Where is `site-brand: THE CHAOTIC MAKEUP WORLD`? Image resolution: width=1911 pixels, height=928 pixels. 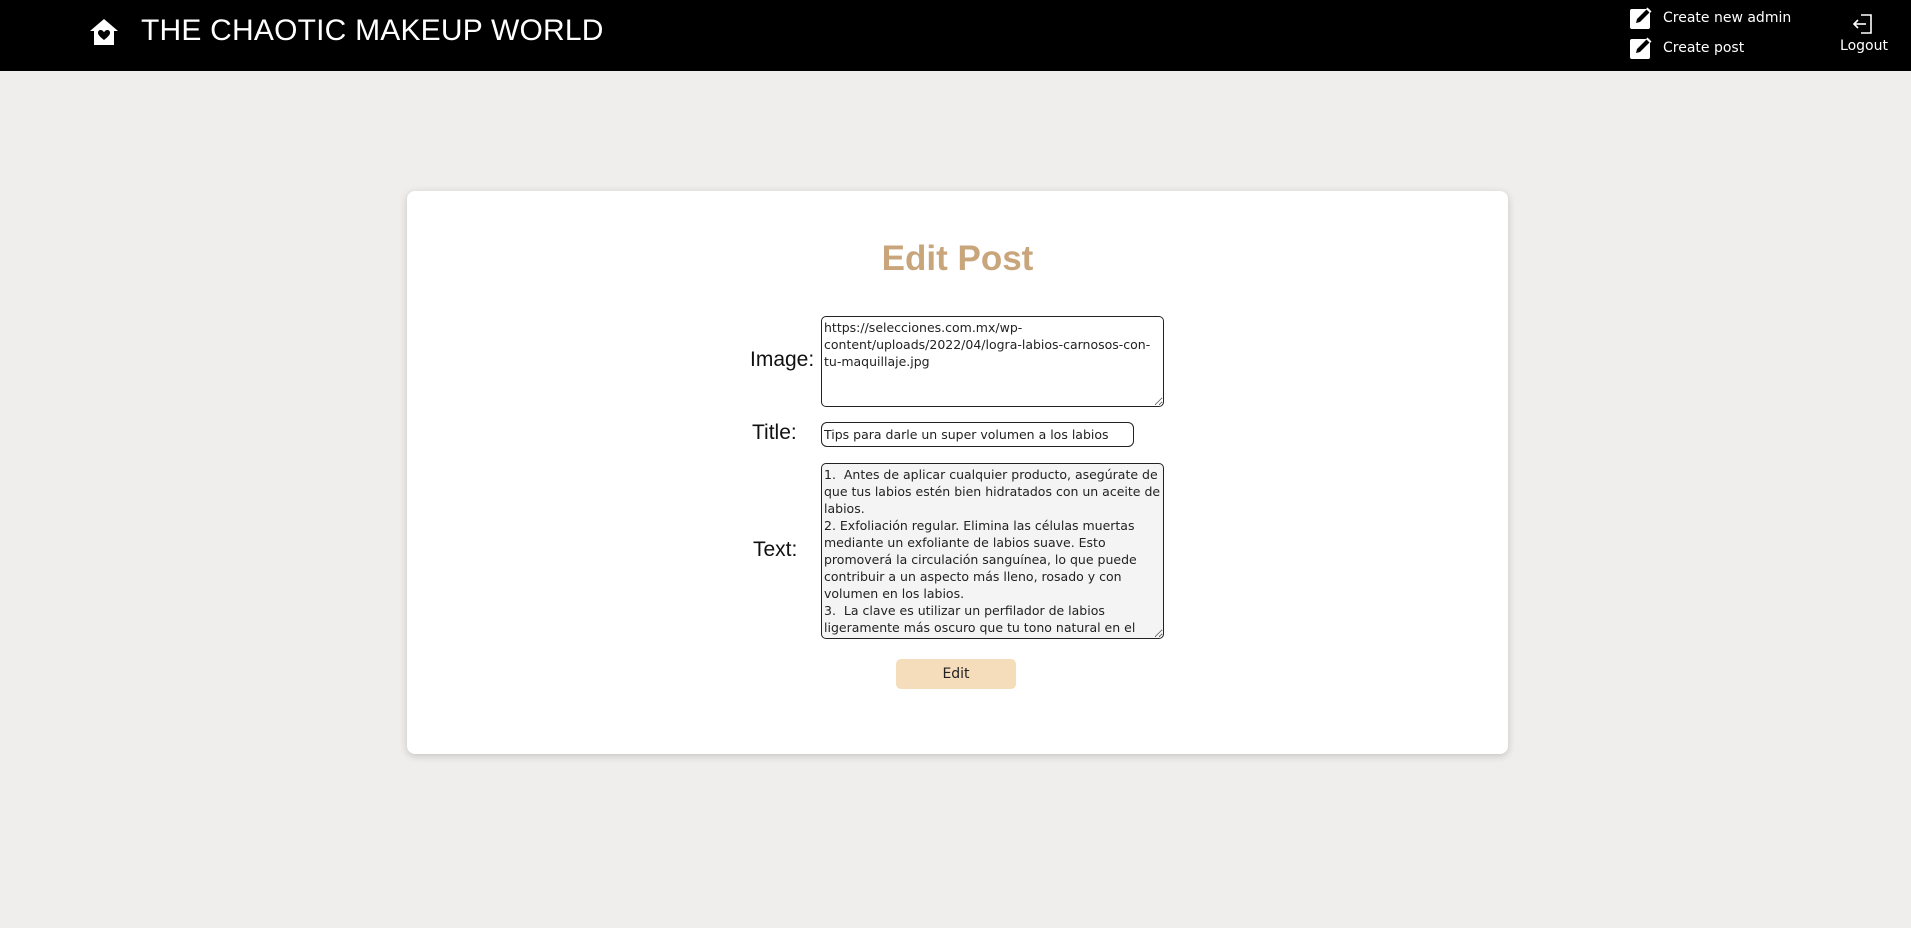
site-brand: THE CHAOTIC MAKEUP WORLD is located at coordinates (372, 31).